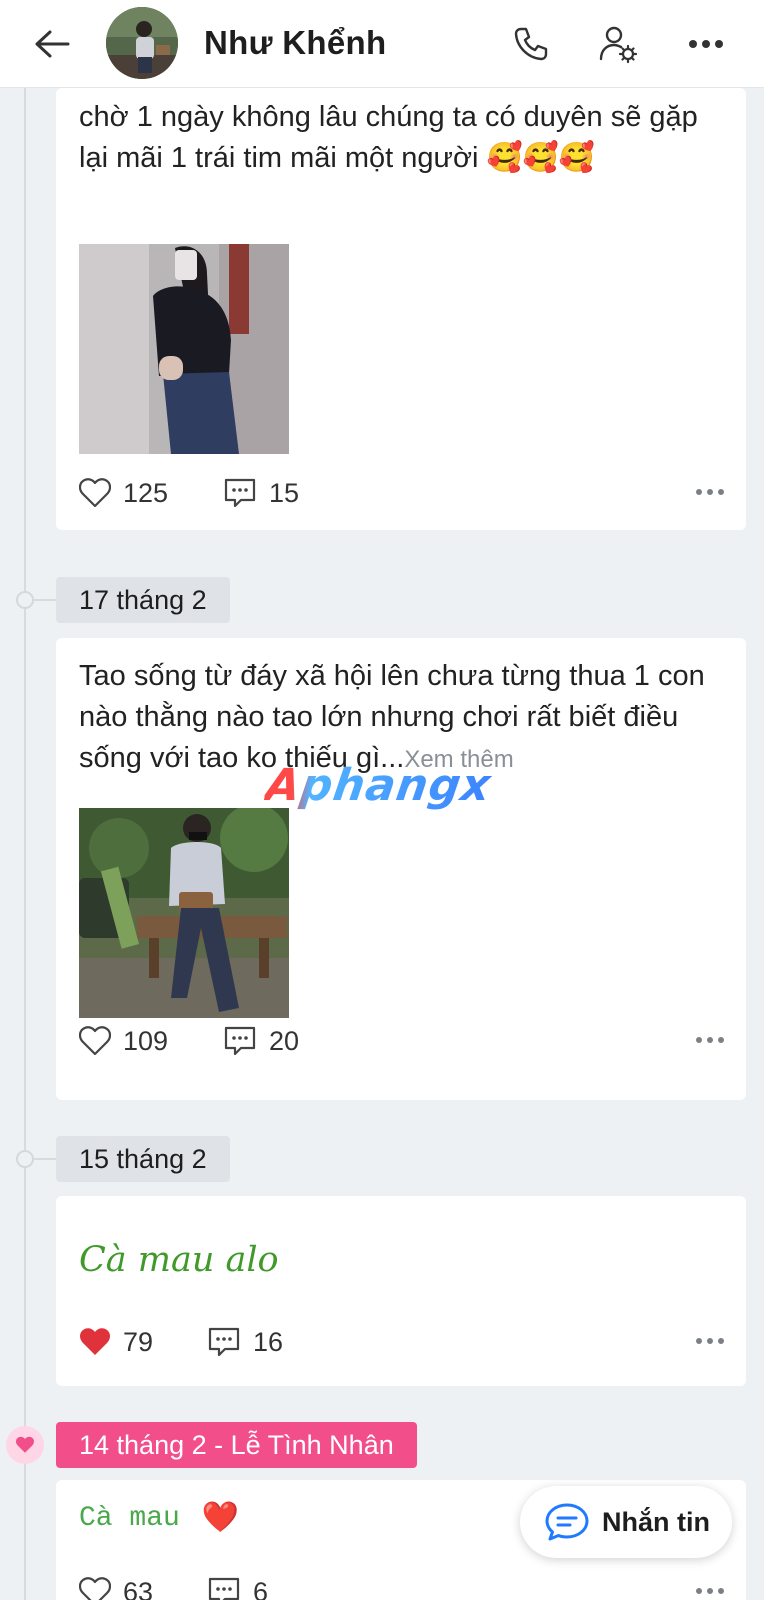 The width and height of the screenshot is (764, 1600). Describe the element at coordinates (531, 44) in the screenshot. I see `phone-icon` at that location.